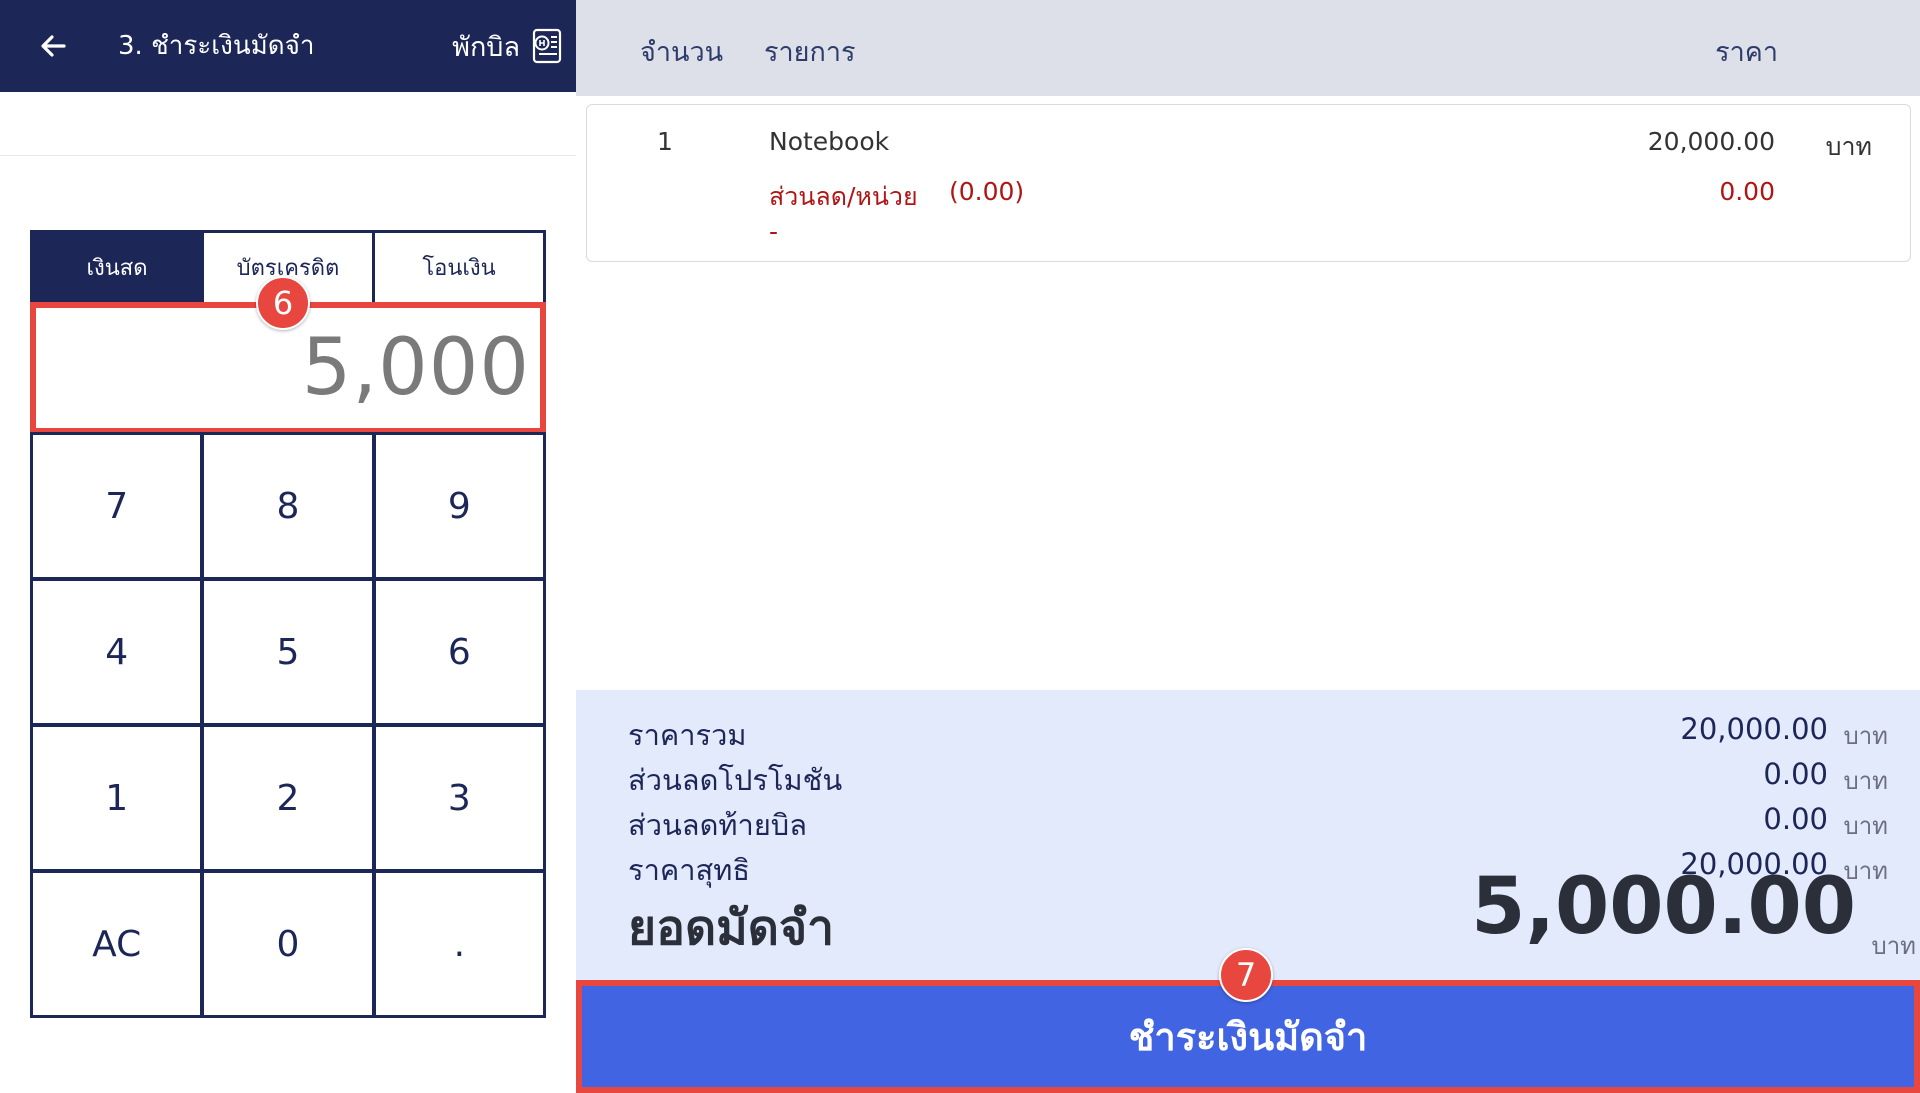 This screenshot has height=1093, width=1920. What do you see at coordinates (117, 944) in the screenshot?
I see `key-clear: AC` at bounding box center [117, 944].